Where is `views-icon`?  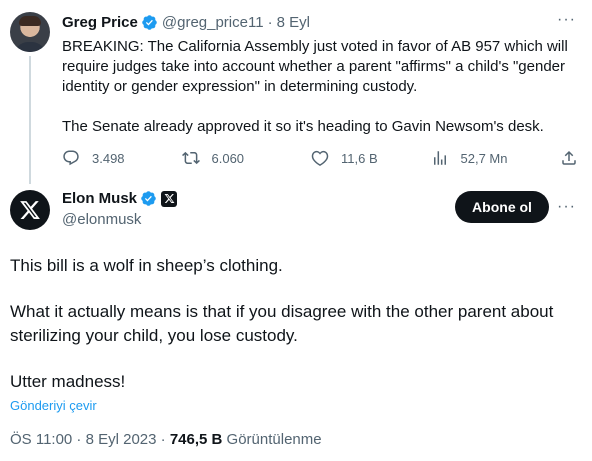 views-icon is located at coordinates (439, 158).